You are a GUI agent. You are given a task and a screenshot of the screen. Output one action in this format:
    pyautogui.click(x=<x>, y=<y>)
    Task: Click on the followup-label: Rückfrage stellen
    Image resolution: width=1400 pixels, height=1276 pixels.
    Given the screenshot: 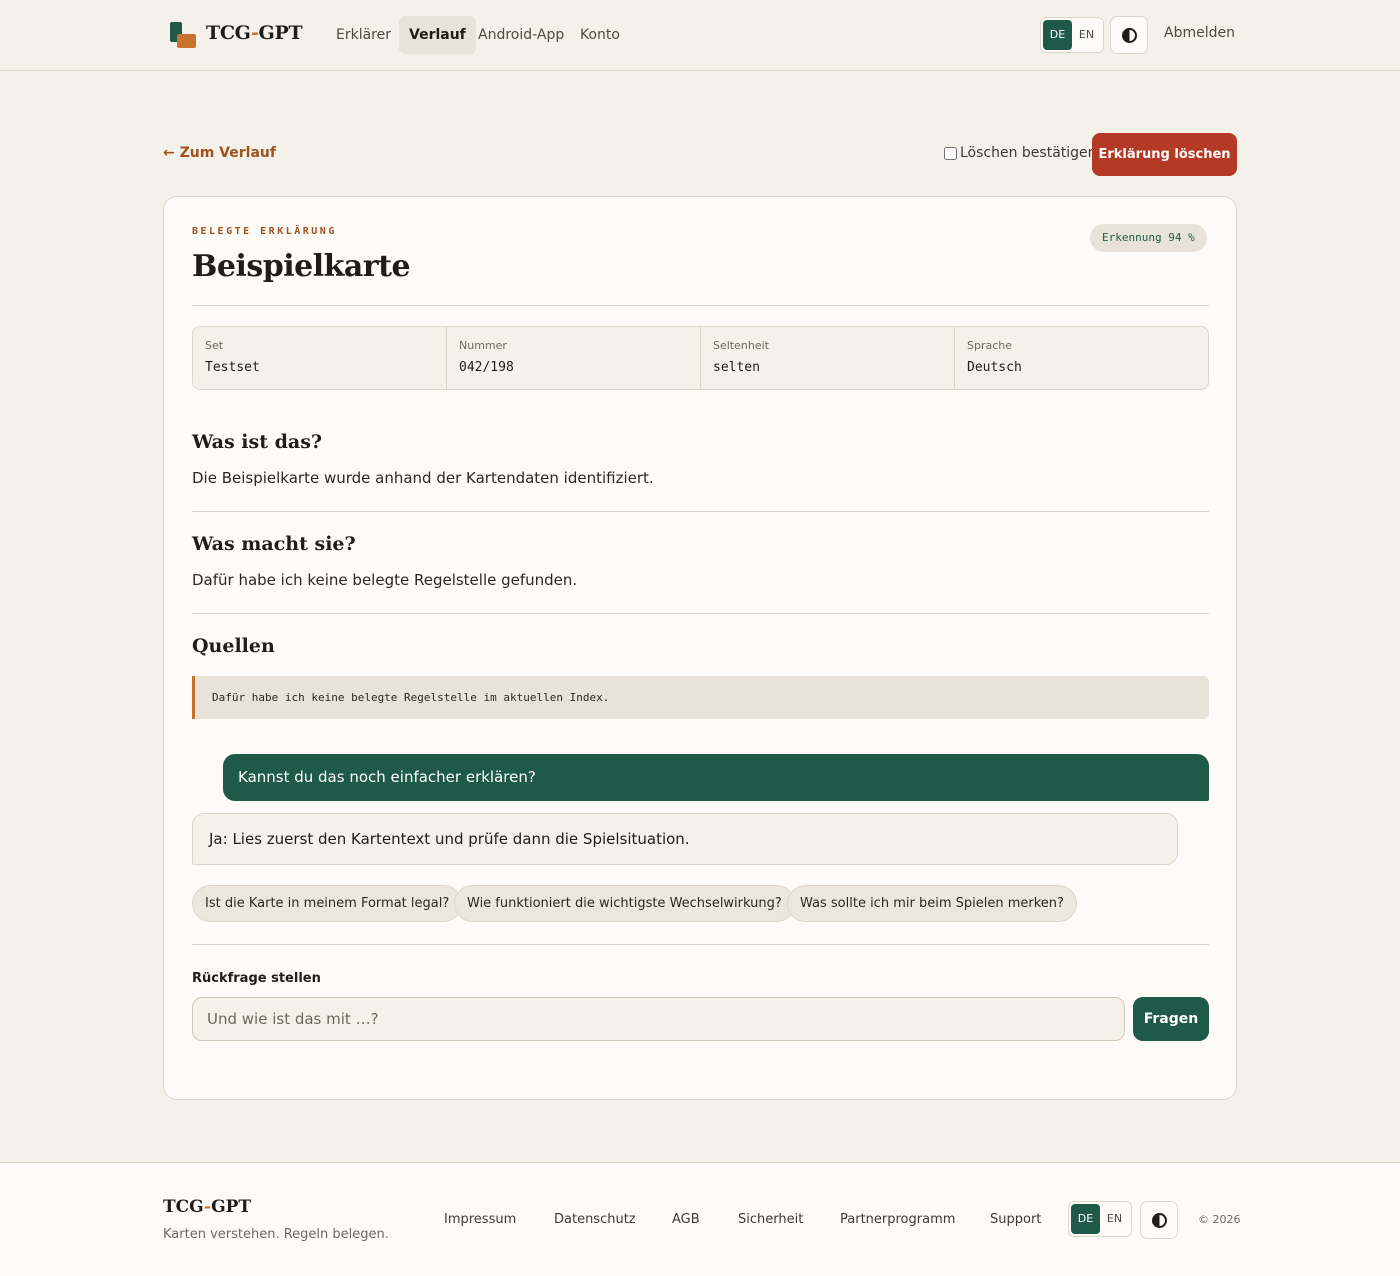 What is the action you would take?
    pyautogui.click(x=256, y=978)
    